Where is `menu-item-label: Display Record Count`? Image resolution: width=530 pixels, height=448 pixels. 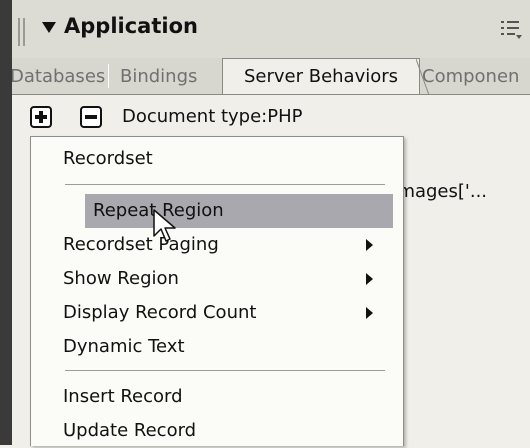 menu-item-label: Display Record Count is located at coordinates (160, 312).